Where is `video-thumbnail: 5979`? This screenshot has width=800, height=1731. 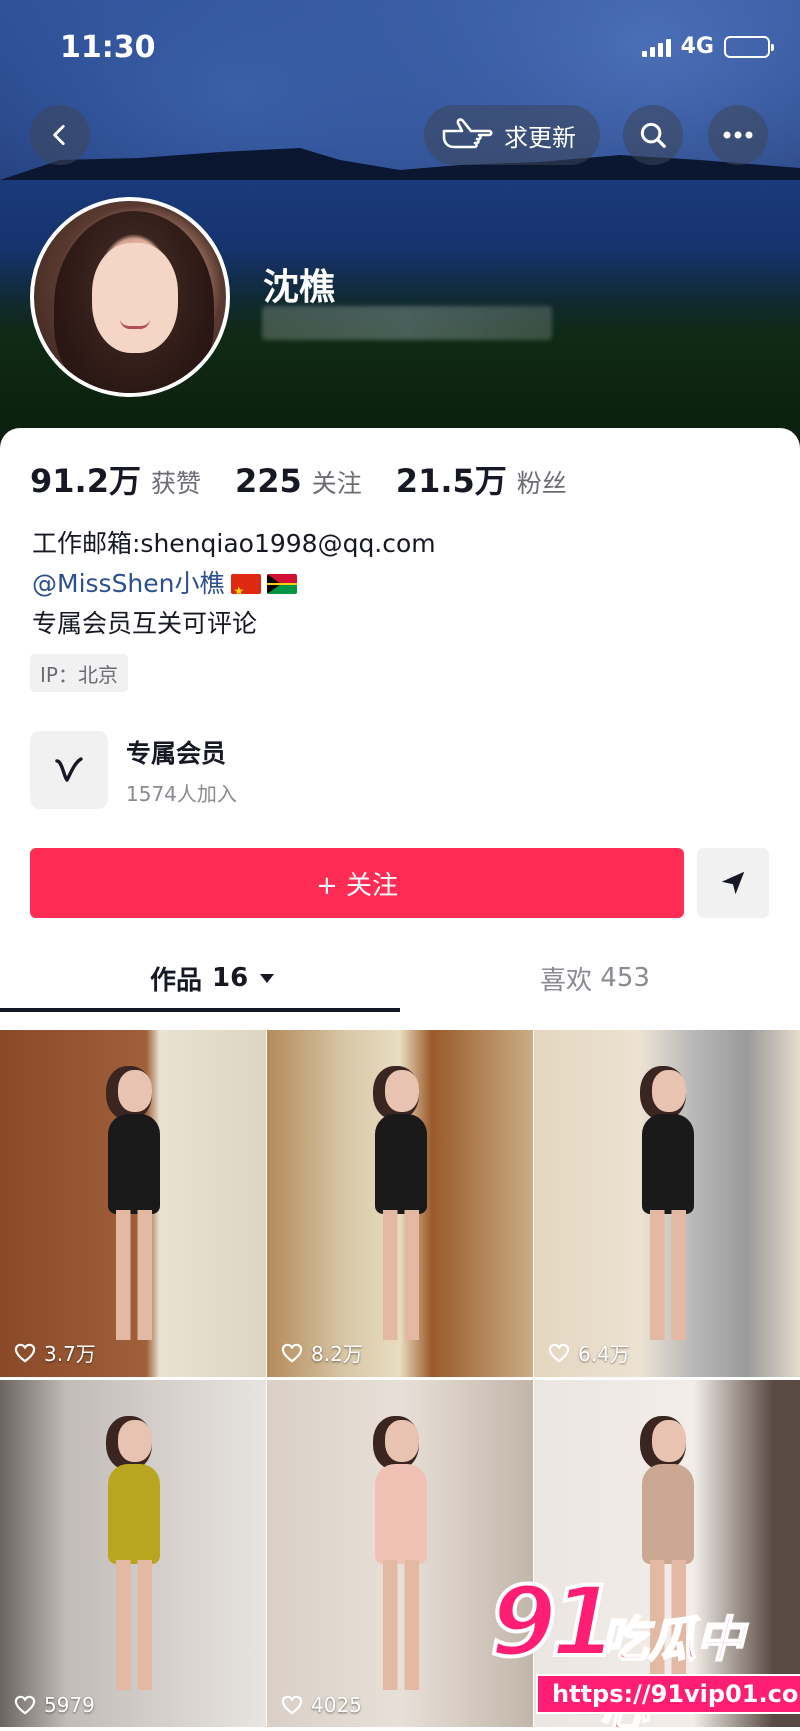
video-thumbnail: 5979 is located at coordinates (133, 1553).